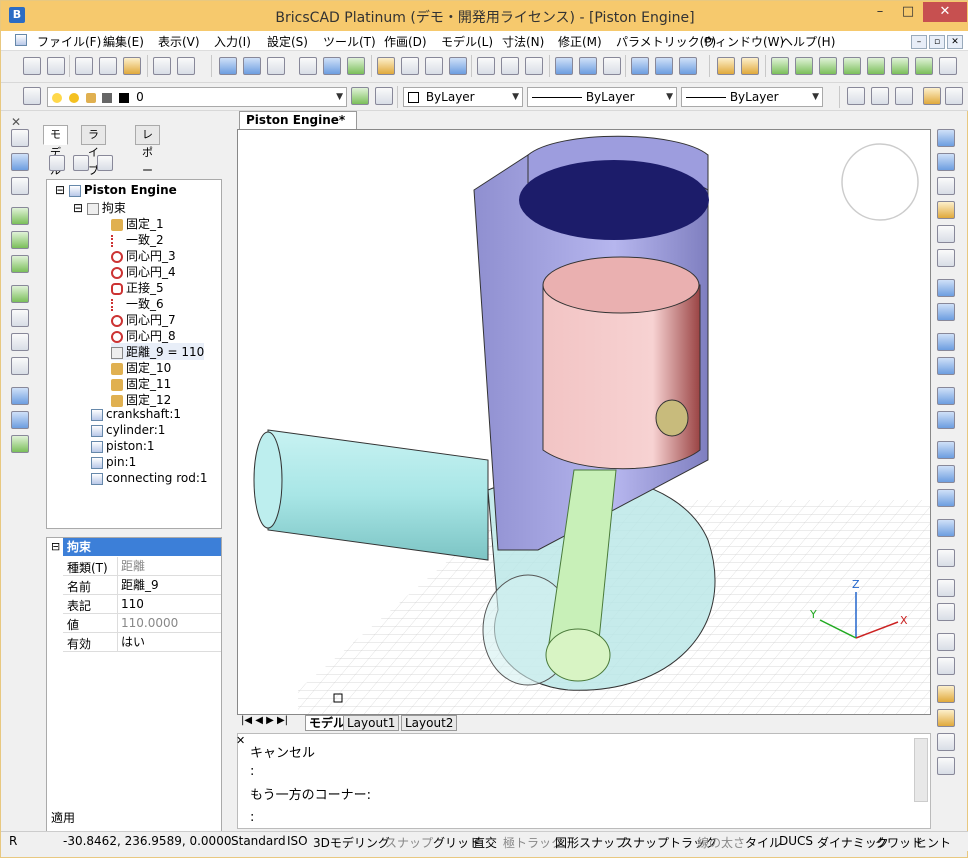 The height and width of the screenshot is (858, 968). I want to click on wireframe-icon, so click(664, 66).